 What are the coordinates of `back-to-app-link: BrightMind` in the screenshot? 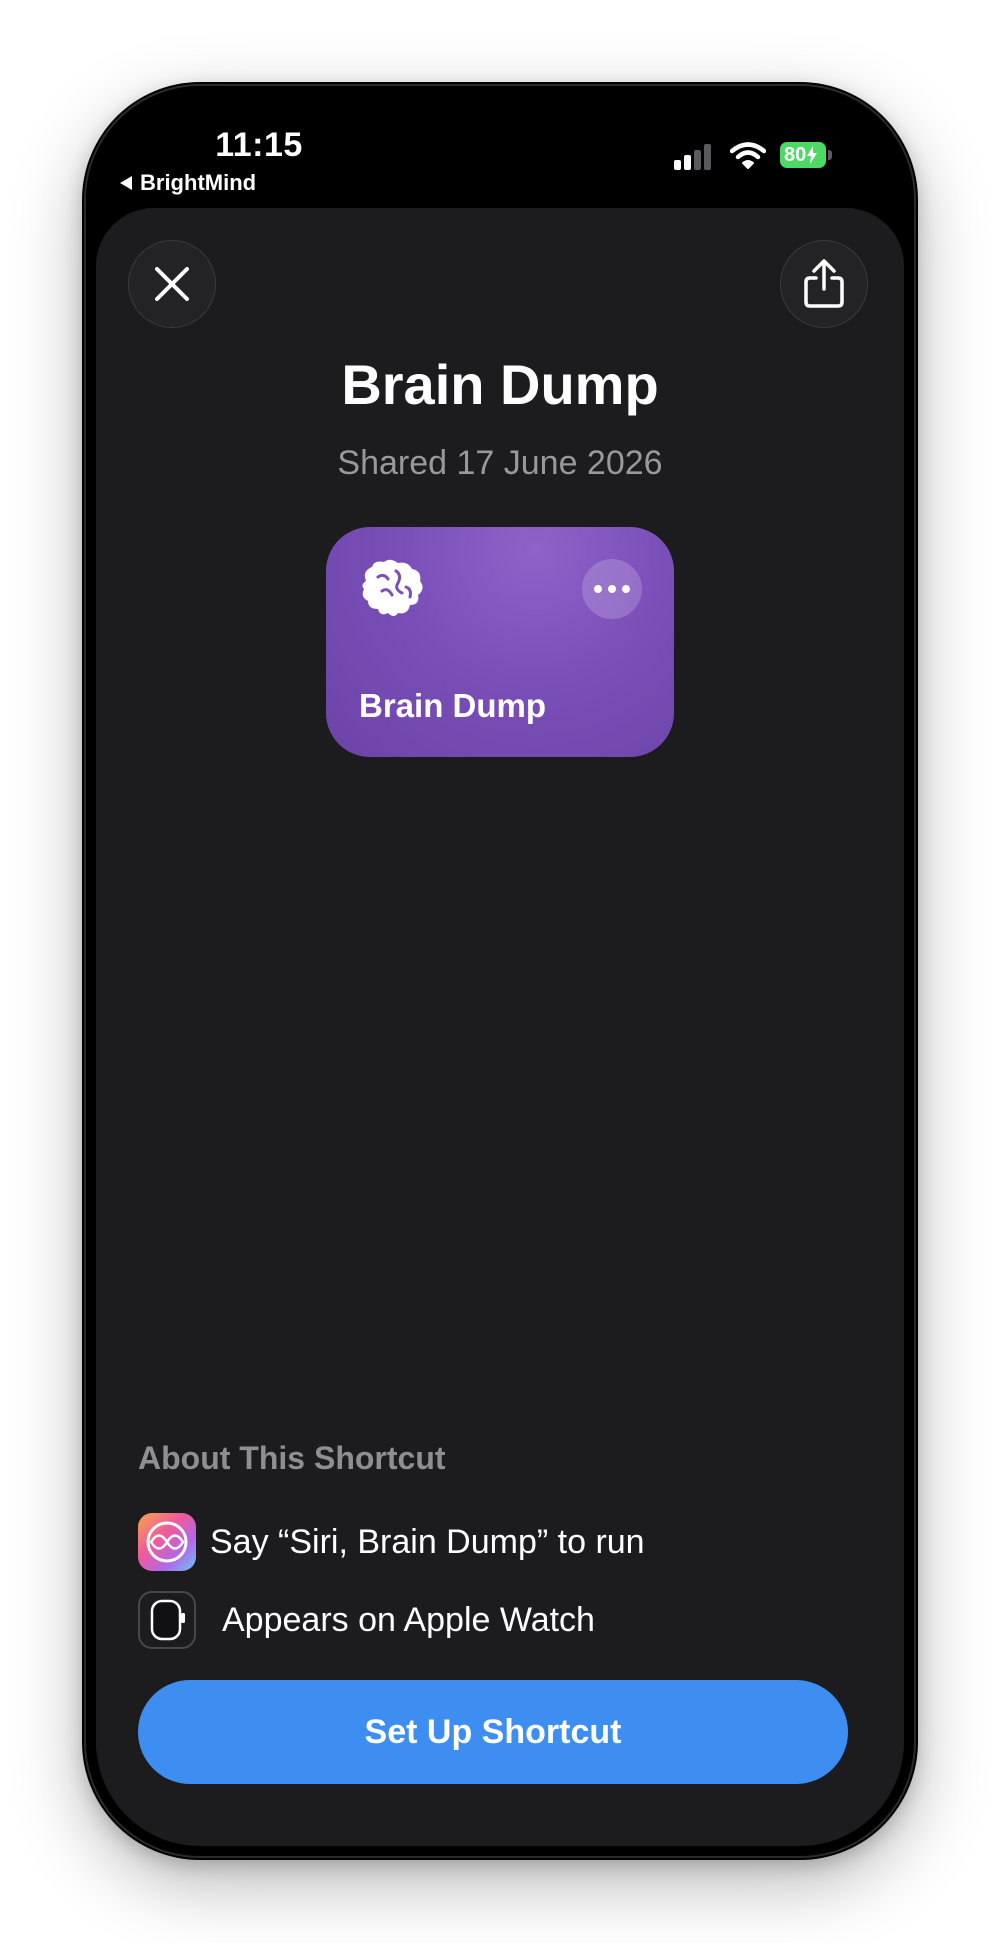 It's located at (188, 183).